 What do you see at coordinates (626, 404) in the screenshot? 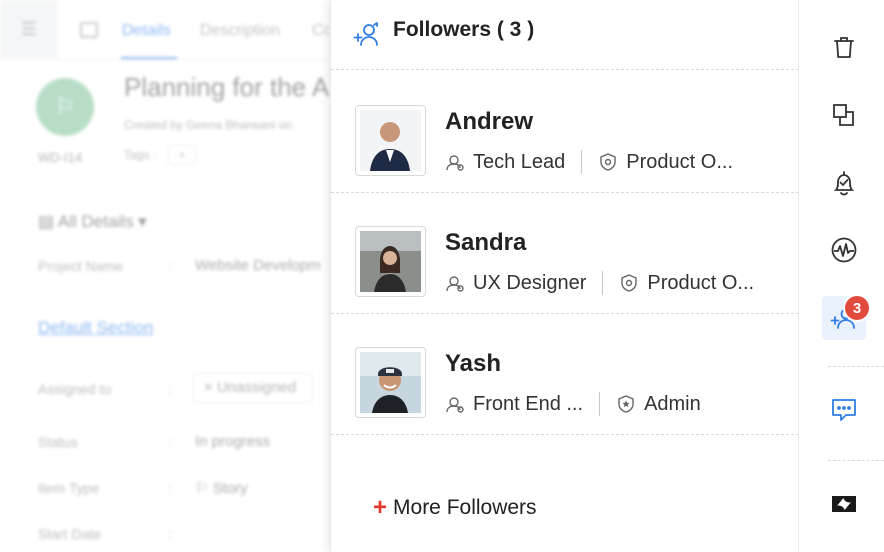
I see `admin-shield-icon` at bounding box center [626, 404].